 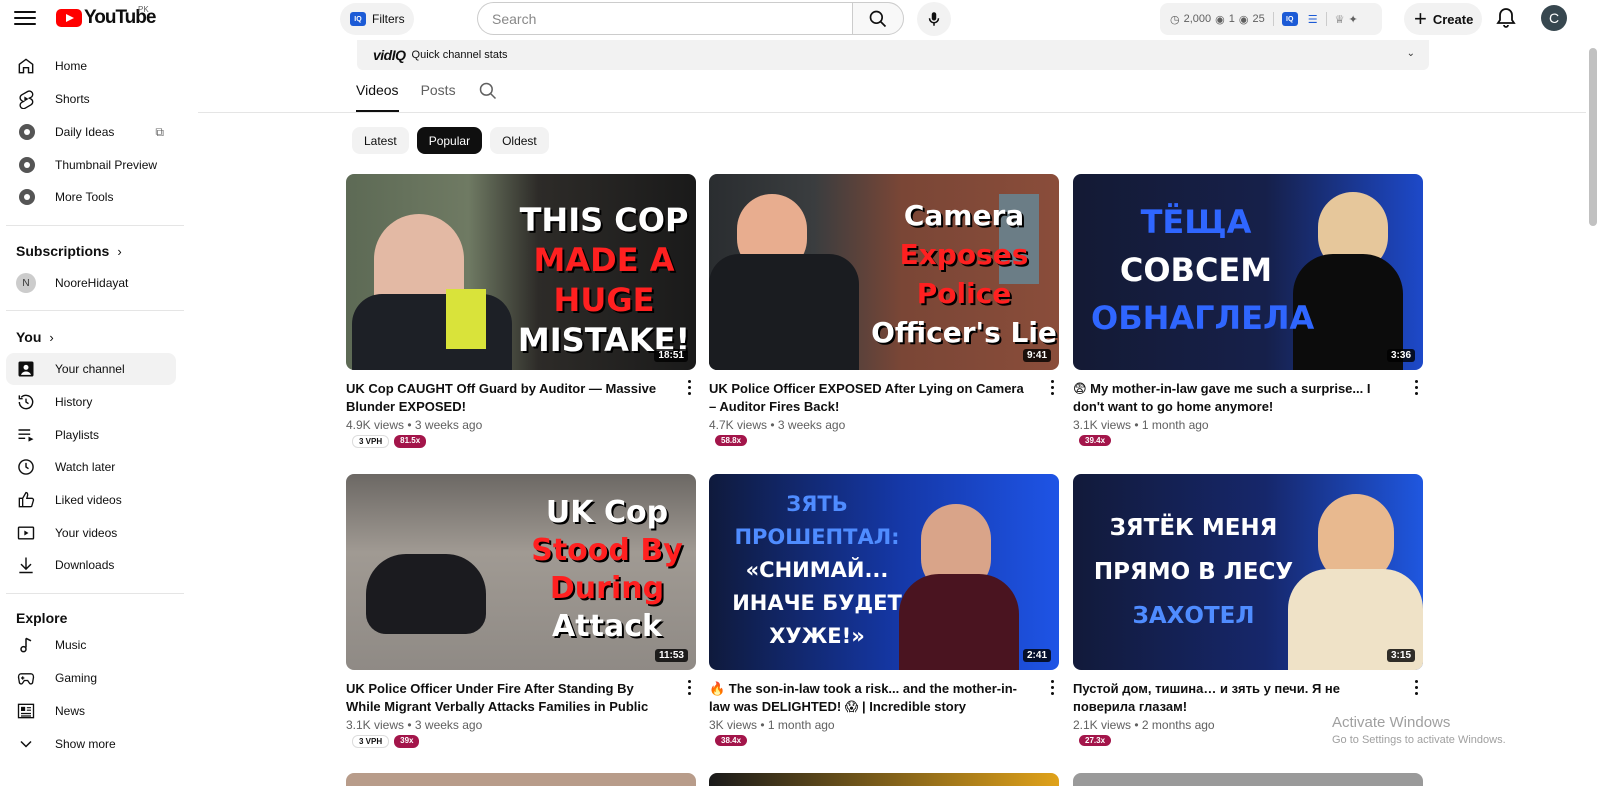 What do you see at coordinates (438, 97) in the screenshot?
I see `tab-posts: Posts` at bounding box center [438, 97].